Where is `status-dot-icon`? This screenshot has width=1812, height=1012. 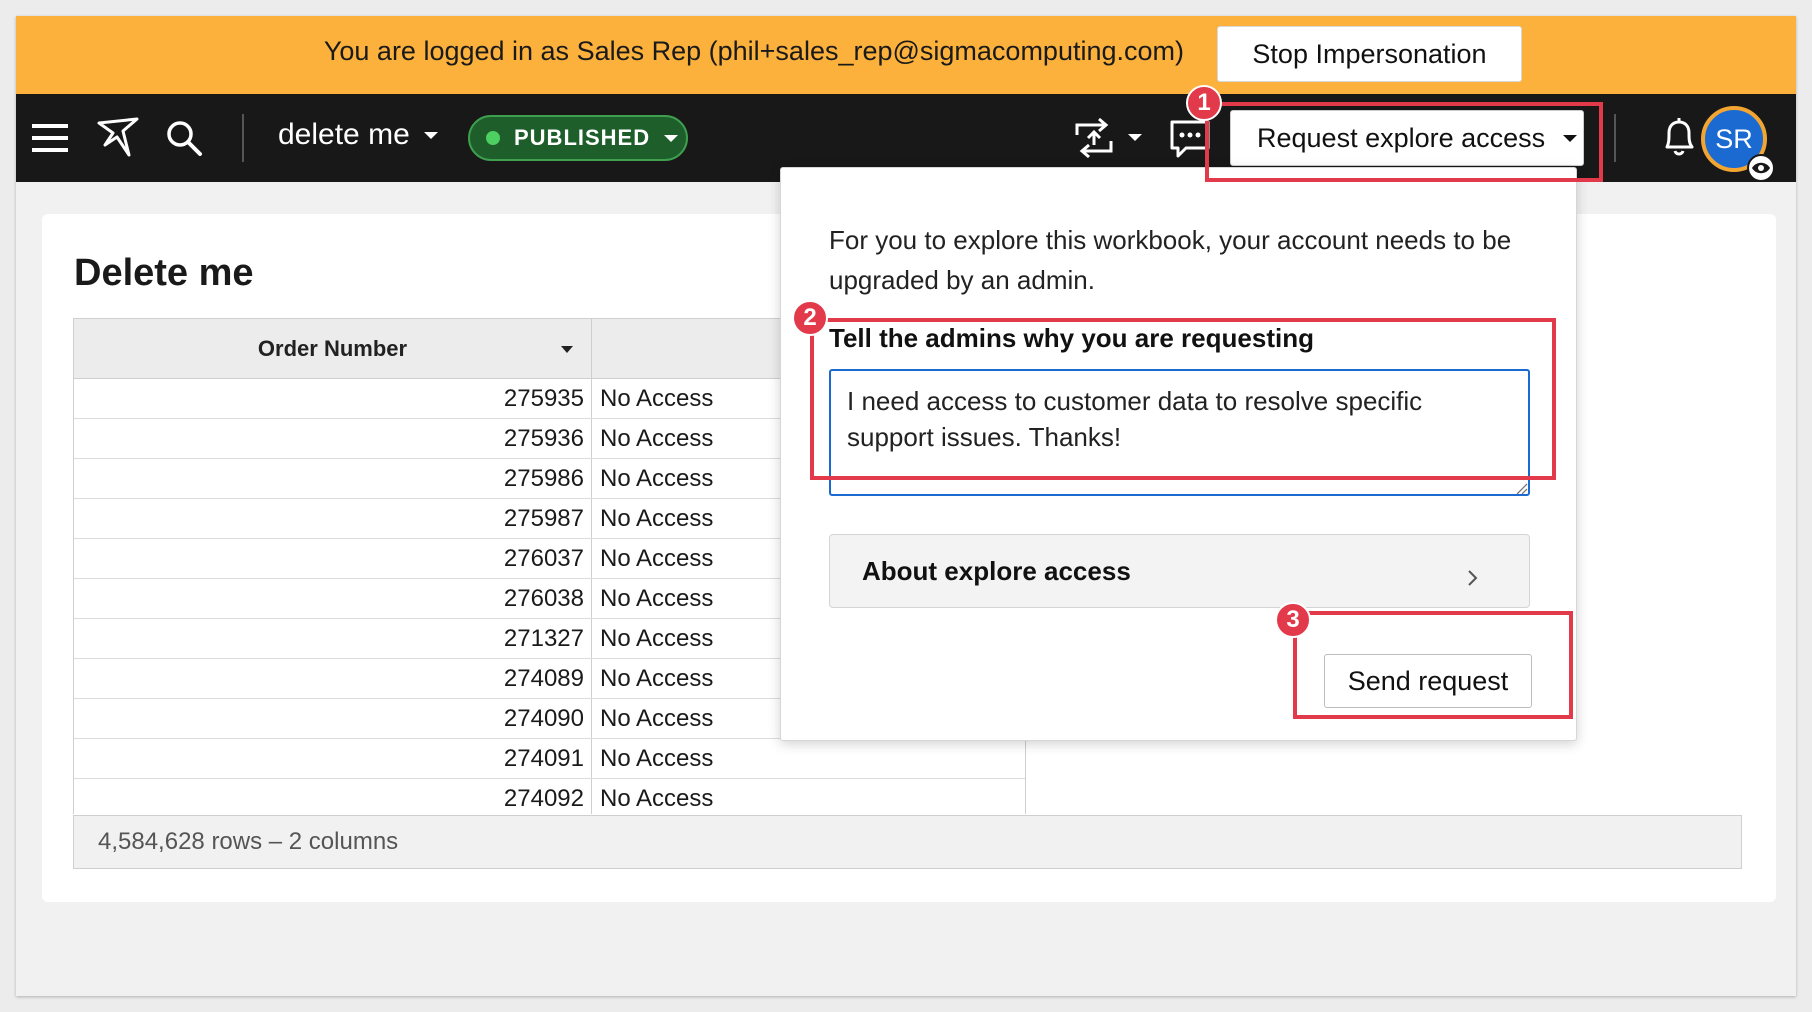 status-dot-icon is located at coordinates (493, 138).